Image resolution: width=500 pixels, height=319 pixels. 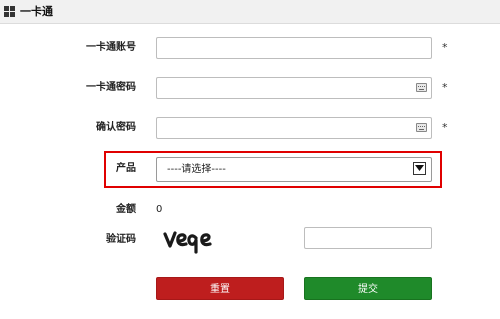 I want to click on title-bar: 一卡通, so click(x=250, y=12).